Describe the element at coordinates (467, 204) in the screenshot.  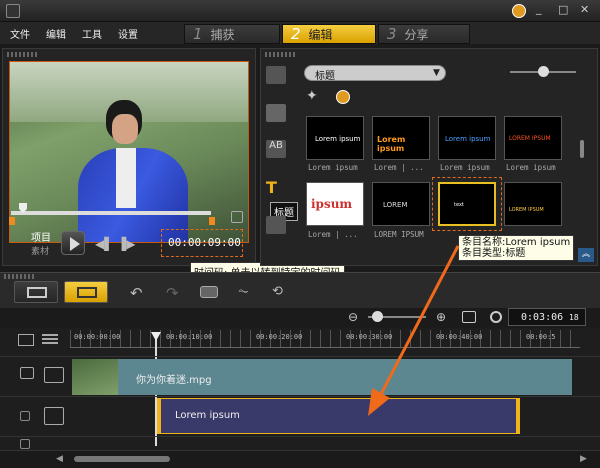
I see `item-selection-outline` at that location.